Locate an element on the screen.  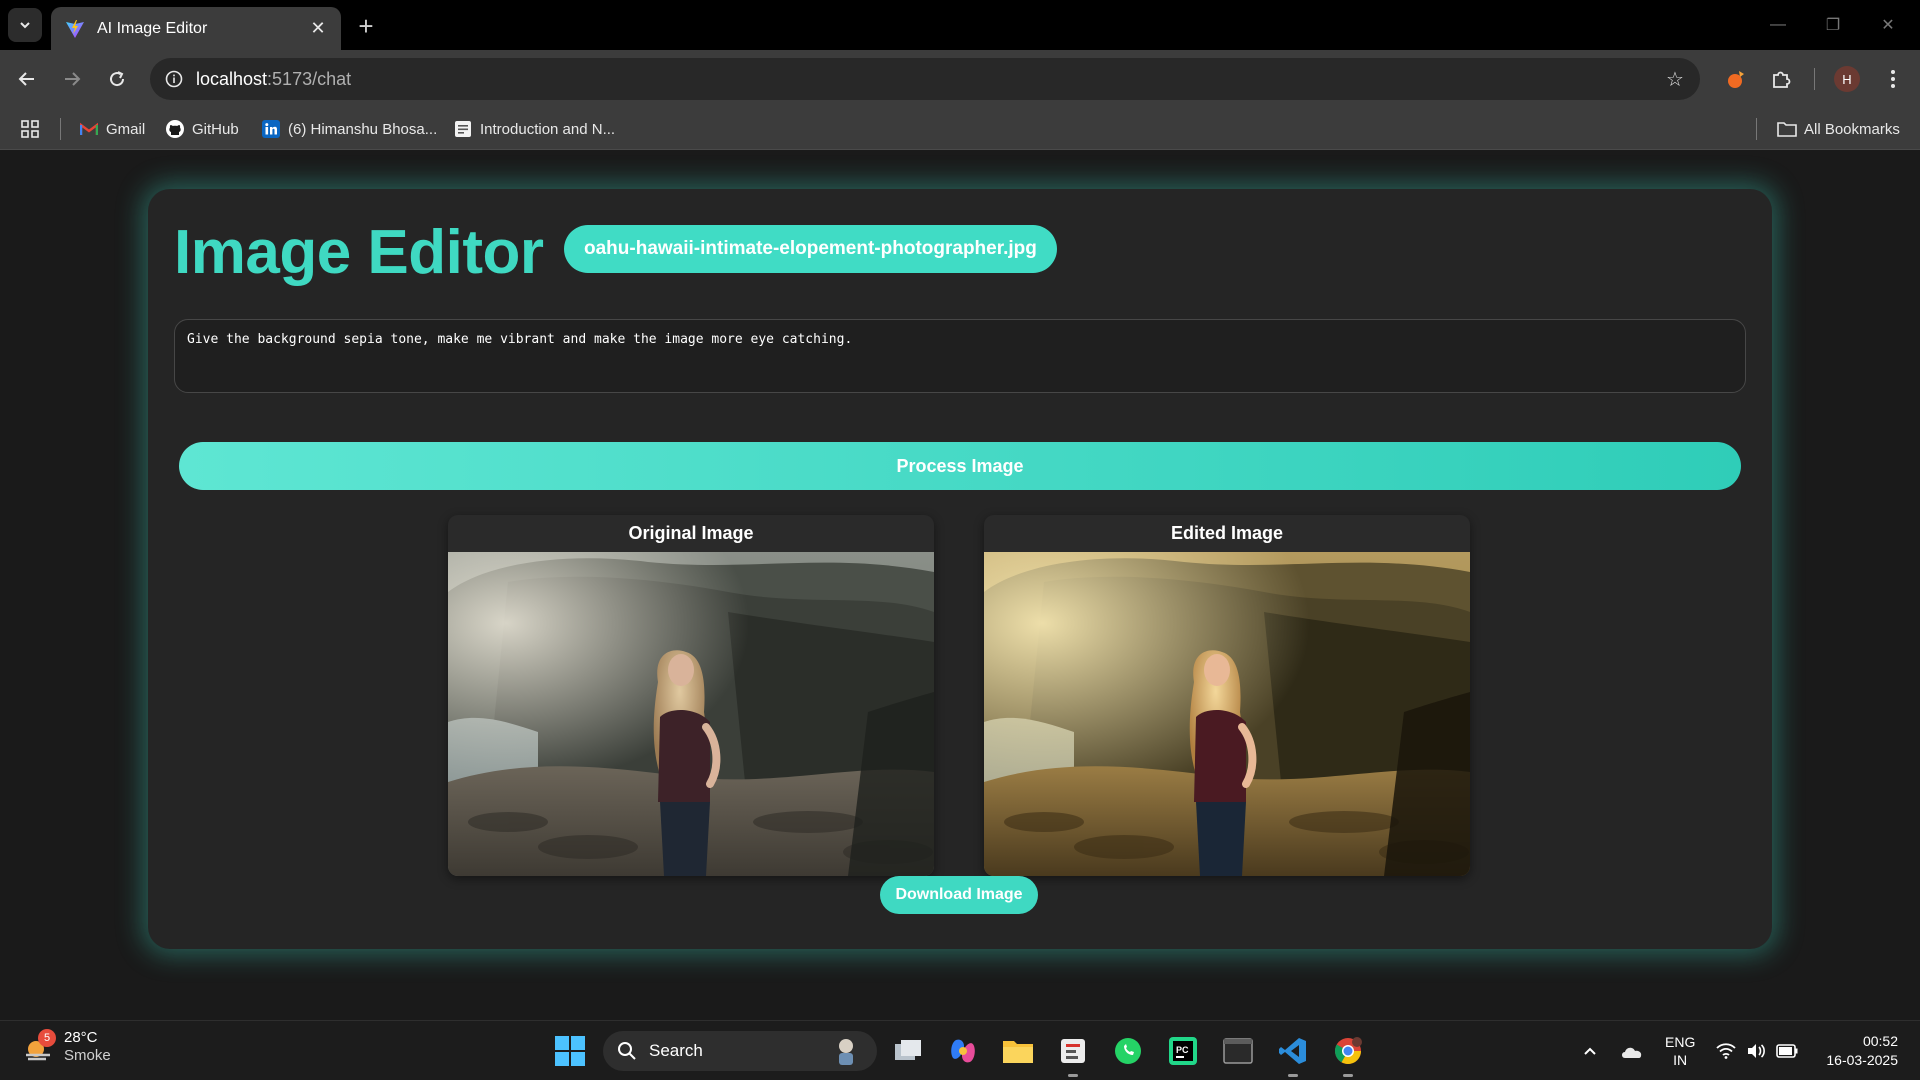
apps-button is located at coordinates (30, 129).